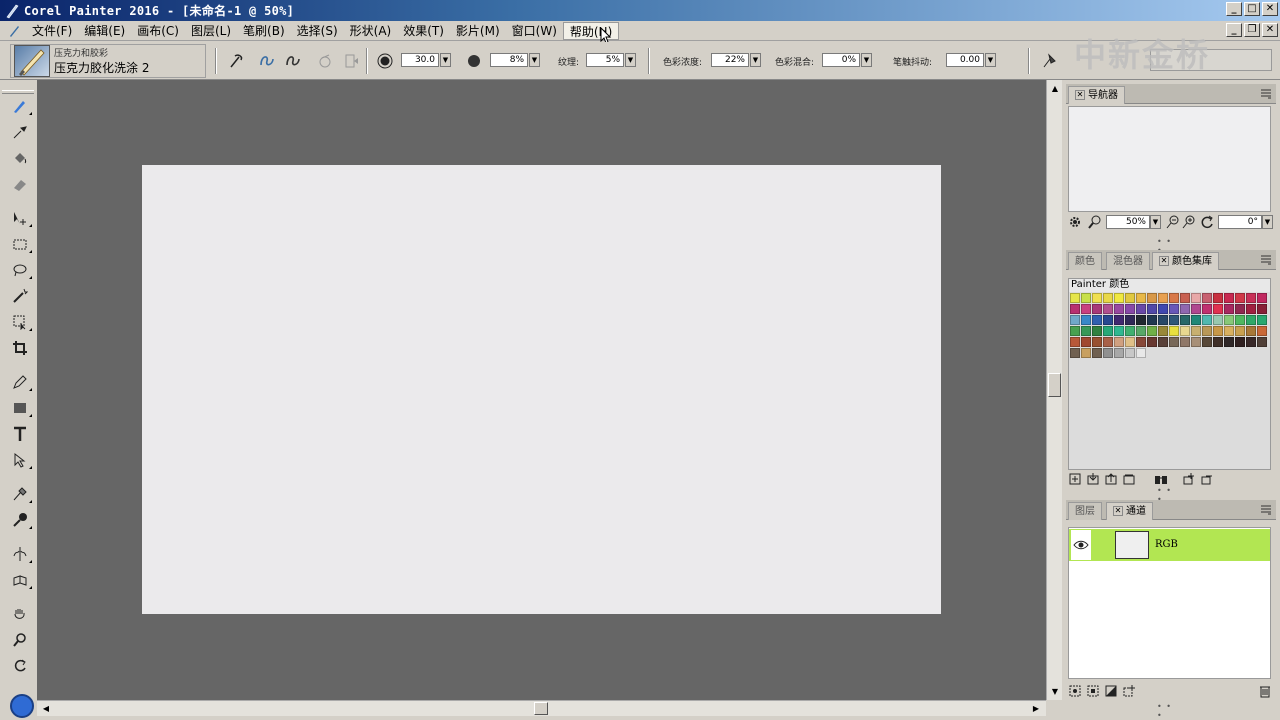  Describe the element at coordinates (20, 132) in the screenshot. I see `dropper-tool-icon` at that location.